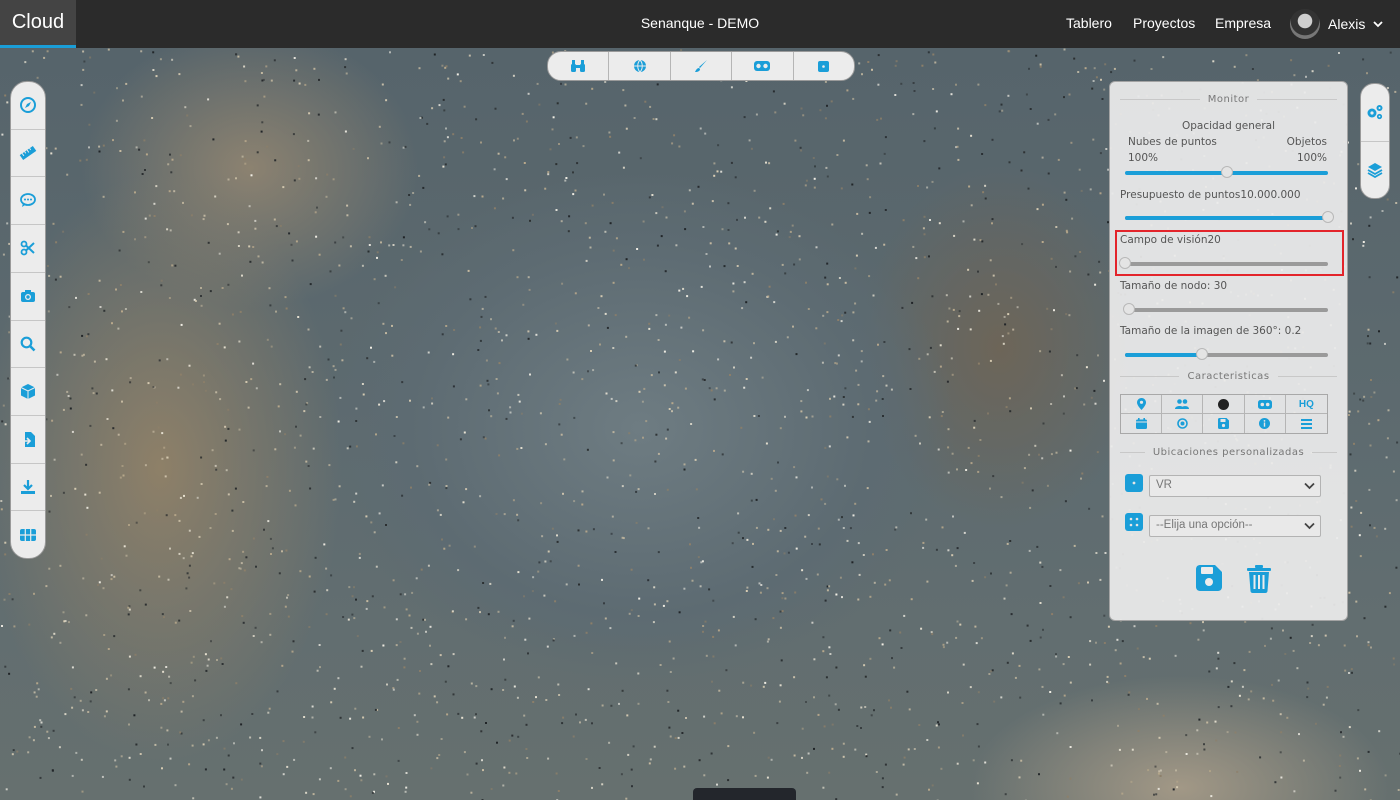 This screenshot has width=1400, height=800. Describe the element at coordinates (1375, 113) in the screenshot. I see `settings-button` at that location.